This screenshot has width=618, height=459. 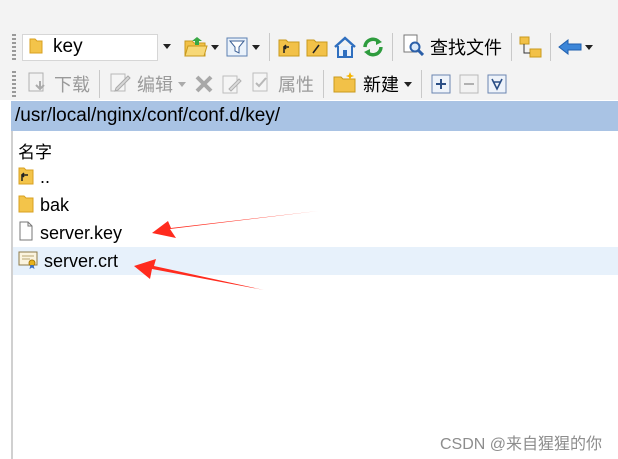 I want to click on open-folder-icon, so click(x=196, y=47).